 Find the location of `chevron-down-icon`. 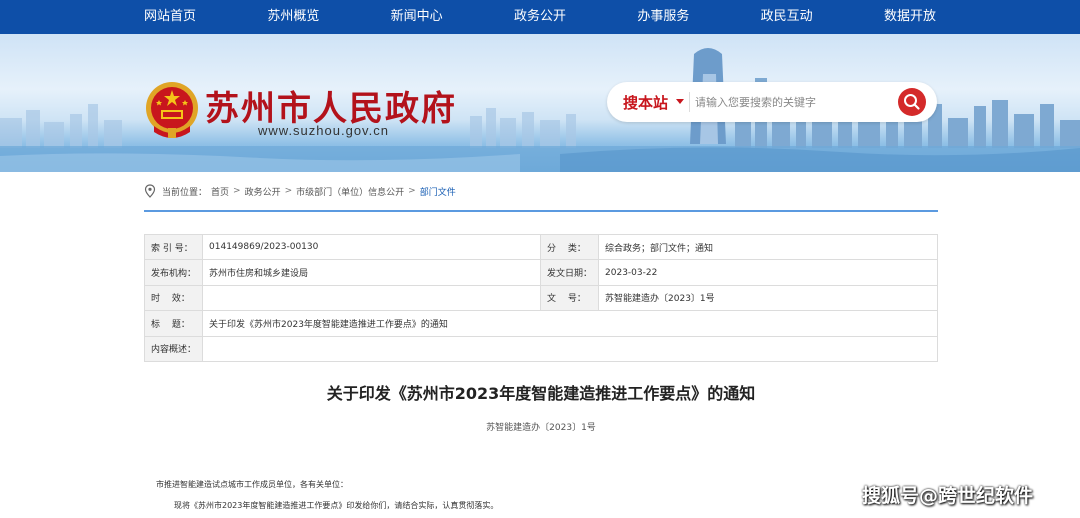

chevron-down-icon is located at coordinates (680, 101).